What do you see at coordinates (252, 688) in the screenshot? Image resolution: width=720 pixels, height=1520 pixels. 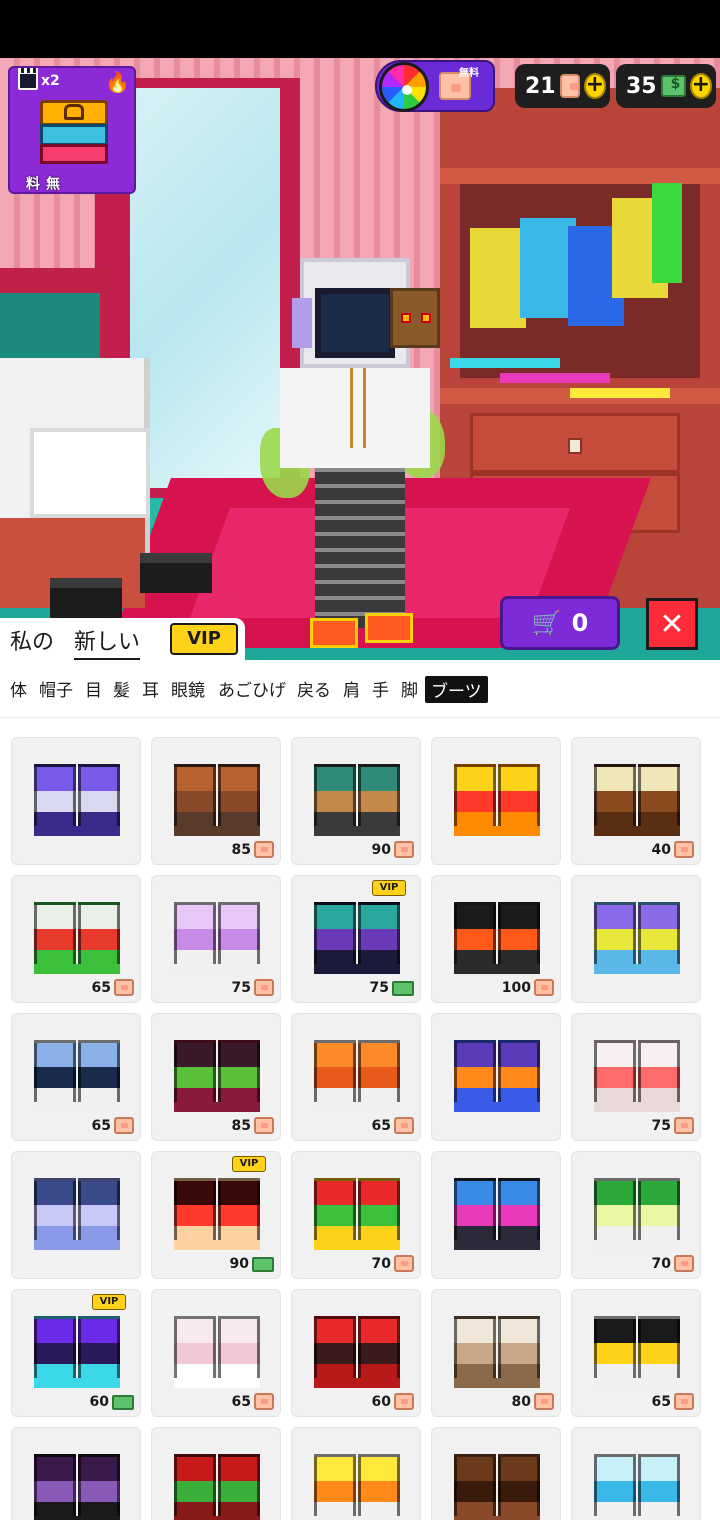 I see `category-tab: あごひげ` at bounding box center [252, 688].